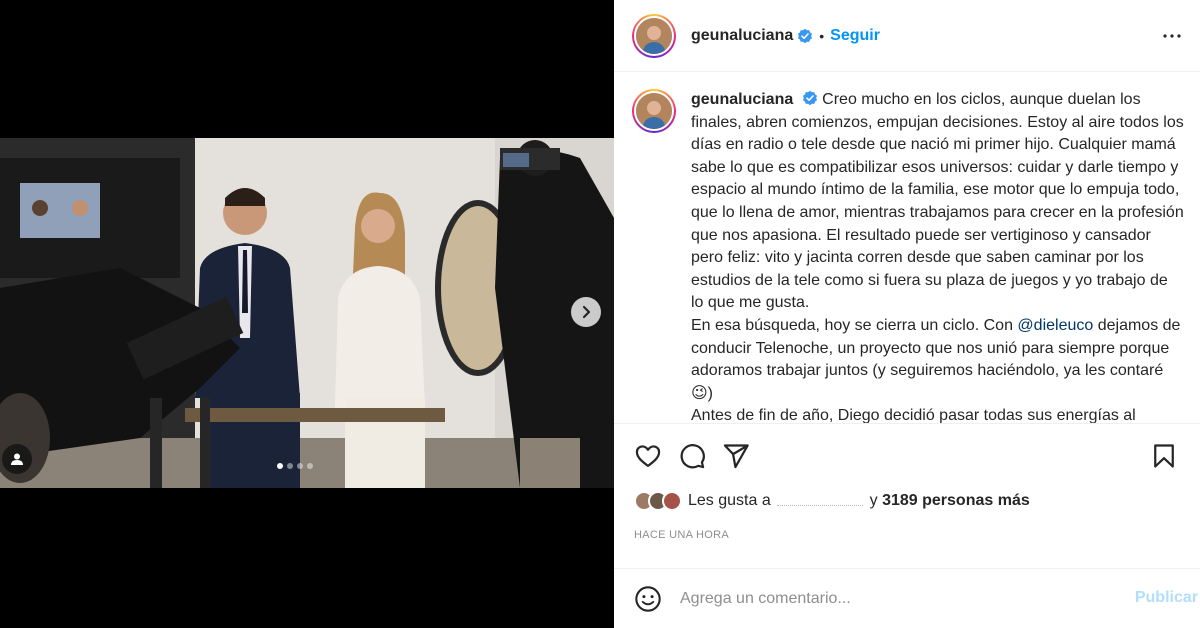 The height and width of the screenshot is (628, 1200). Describe the element at coordinates (956, 500) in the screenshot. I see `likes-count: 3189 personas más` at that location.